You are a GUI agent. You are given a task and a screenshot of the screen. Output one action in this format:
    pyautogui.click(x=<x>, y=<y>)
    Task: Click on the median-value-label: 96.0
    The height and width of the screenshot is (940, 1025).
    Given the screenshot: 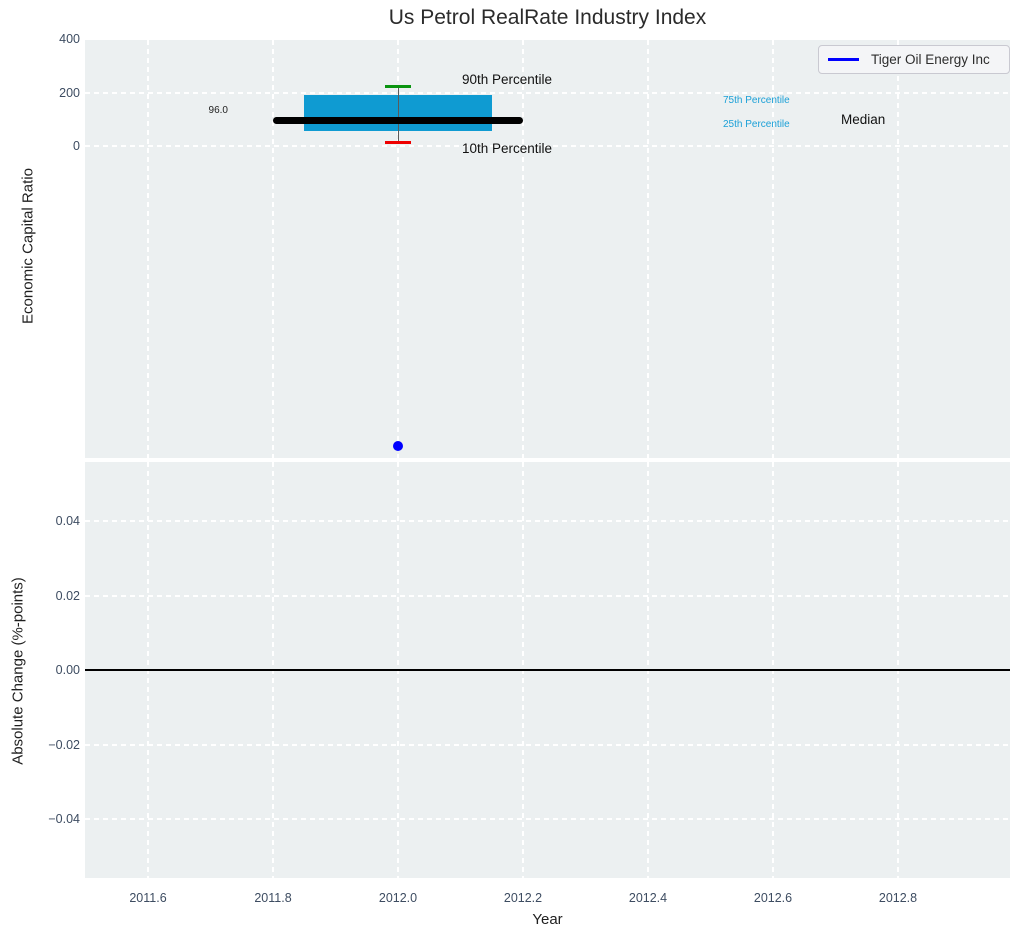 What is the action you would take?
    pyautogui.click(x=218, y=110)
    